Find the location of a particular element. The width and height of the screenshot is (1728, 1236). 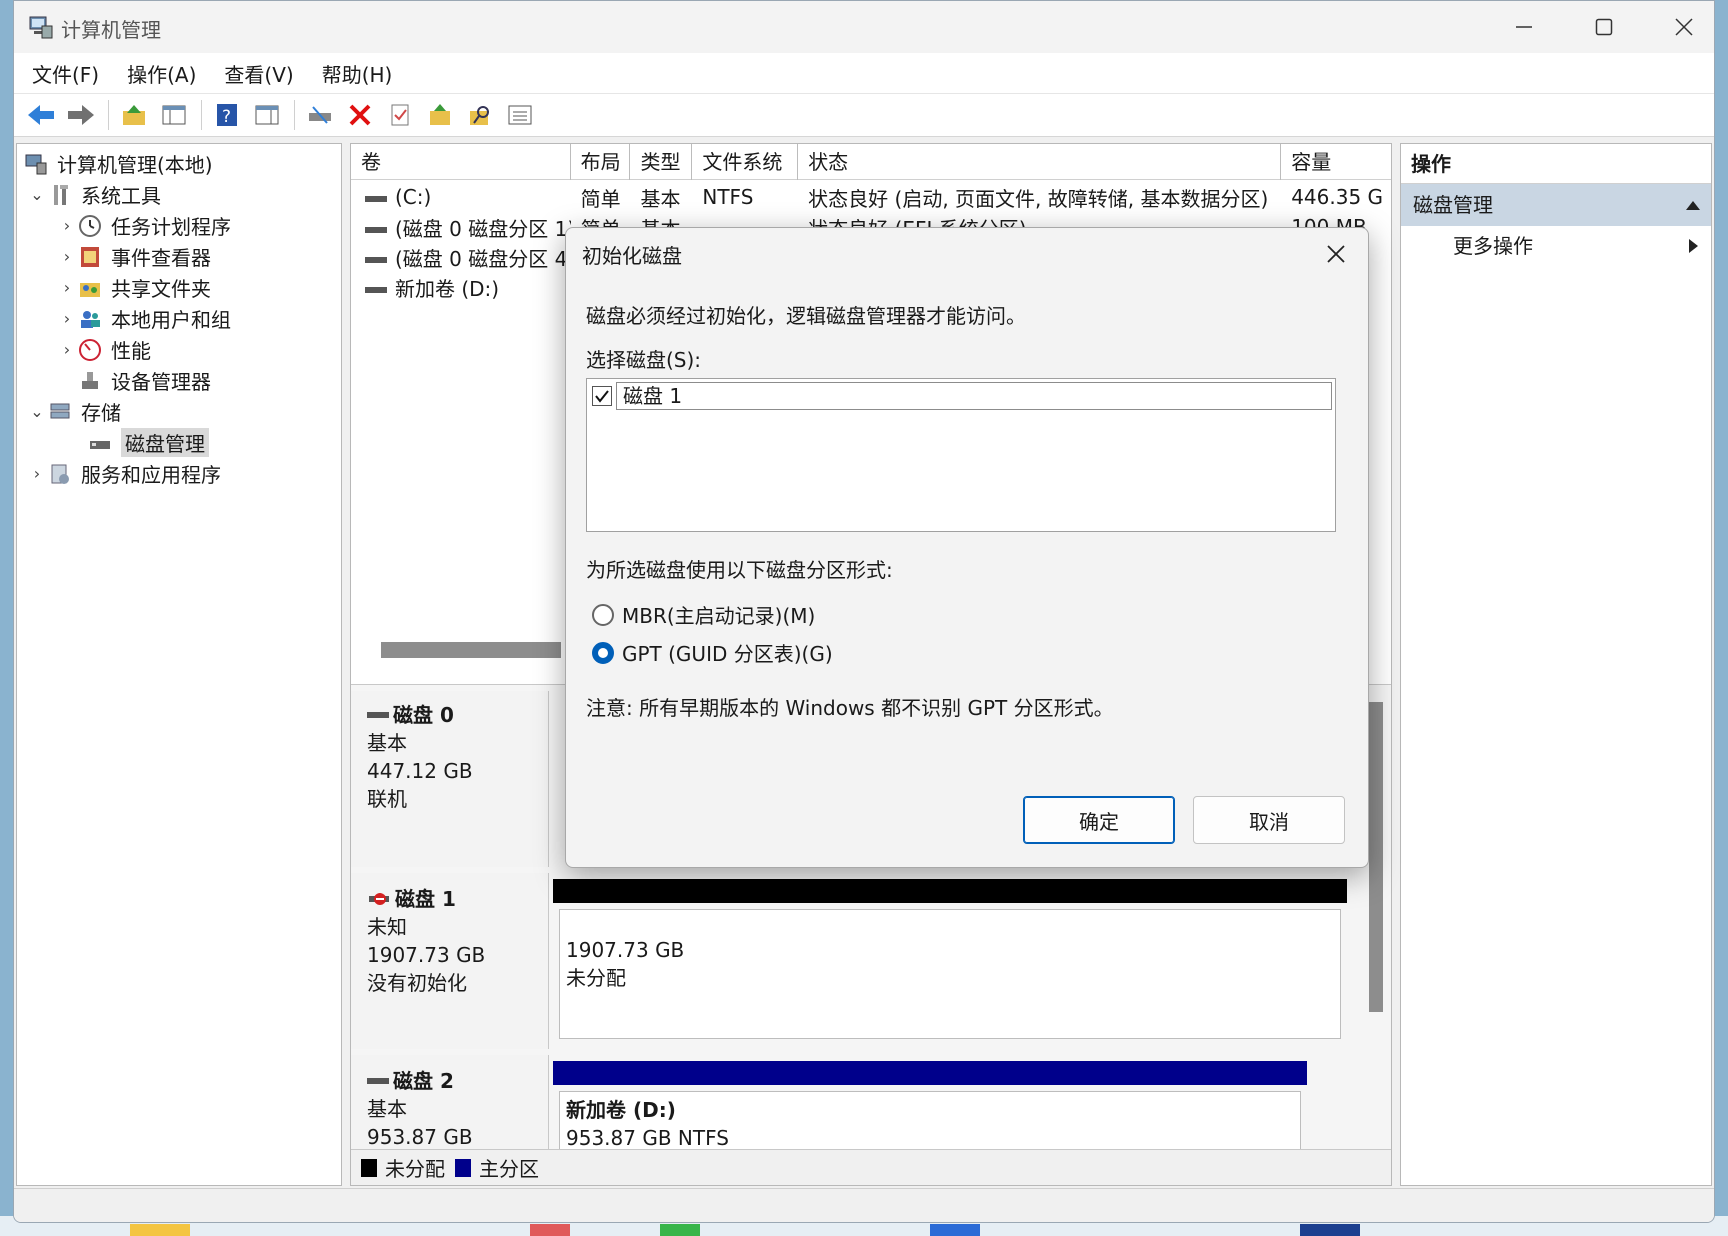

forward-button is located at coordinates (81, 115).